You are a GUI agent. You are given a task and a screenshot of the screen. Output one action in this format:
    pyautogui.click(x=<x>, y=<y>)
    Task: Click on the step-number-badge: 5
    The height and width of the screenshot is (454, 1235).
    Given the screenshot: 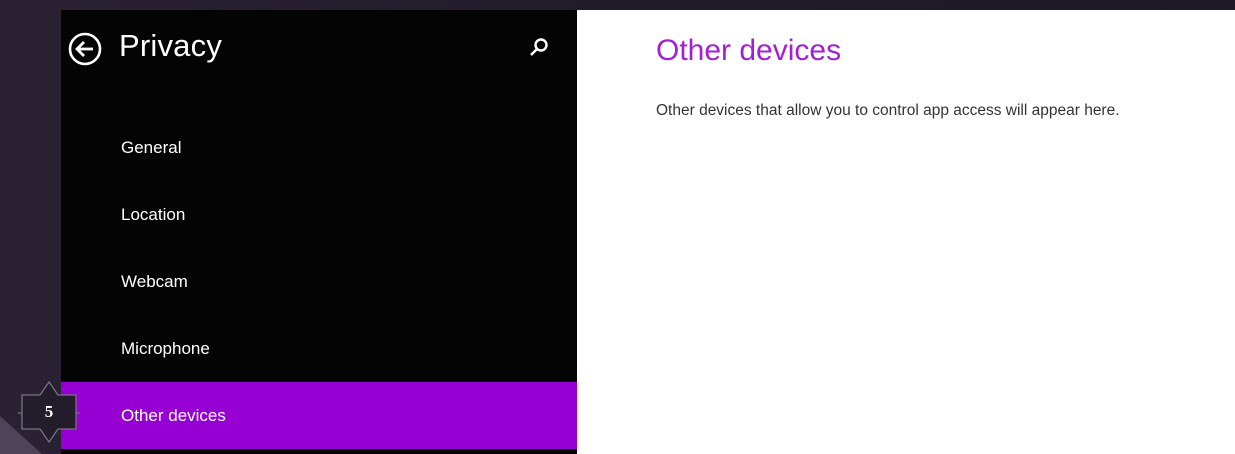 What is the action you would take?
    pyautogui.click(x=49, y=412)
    